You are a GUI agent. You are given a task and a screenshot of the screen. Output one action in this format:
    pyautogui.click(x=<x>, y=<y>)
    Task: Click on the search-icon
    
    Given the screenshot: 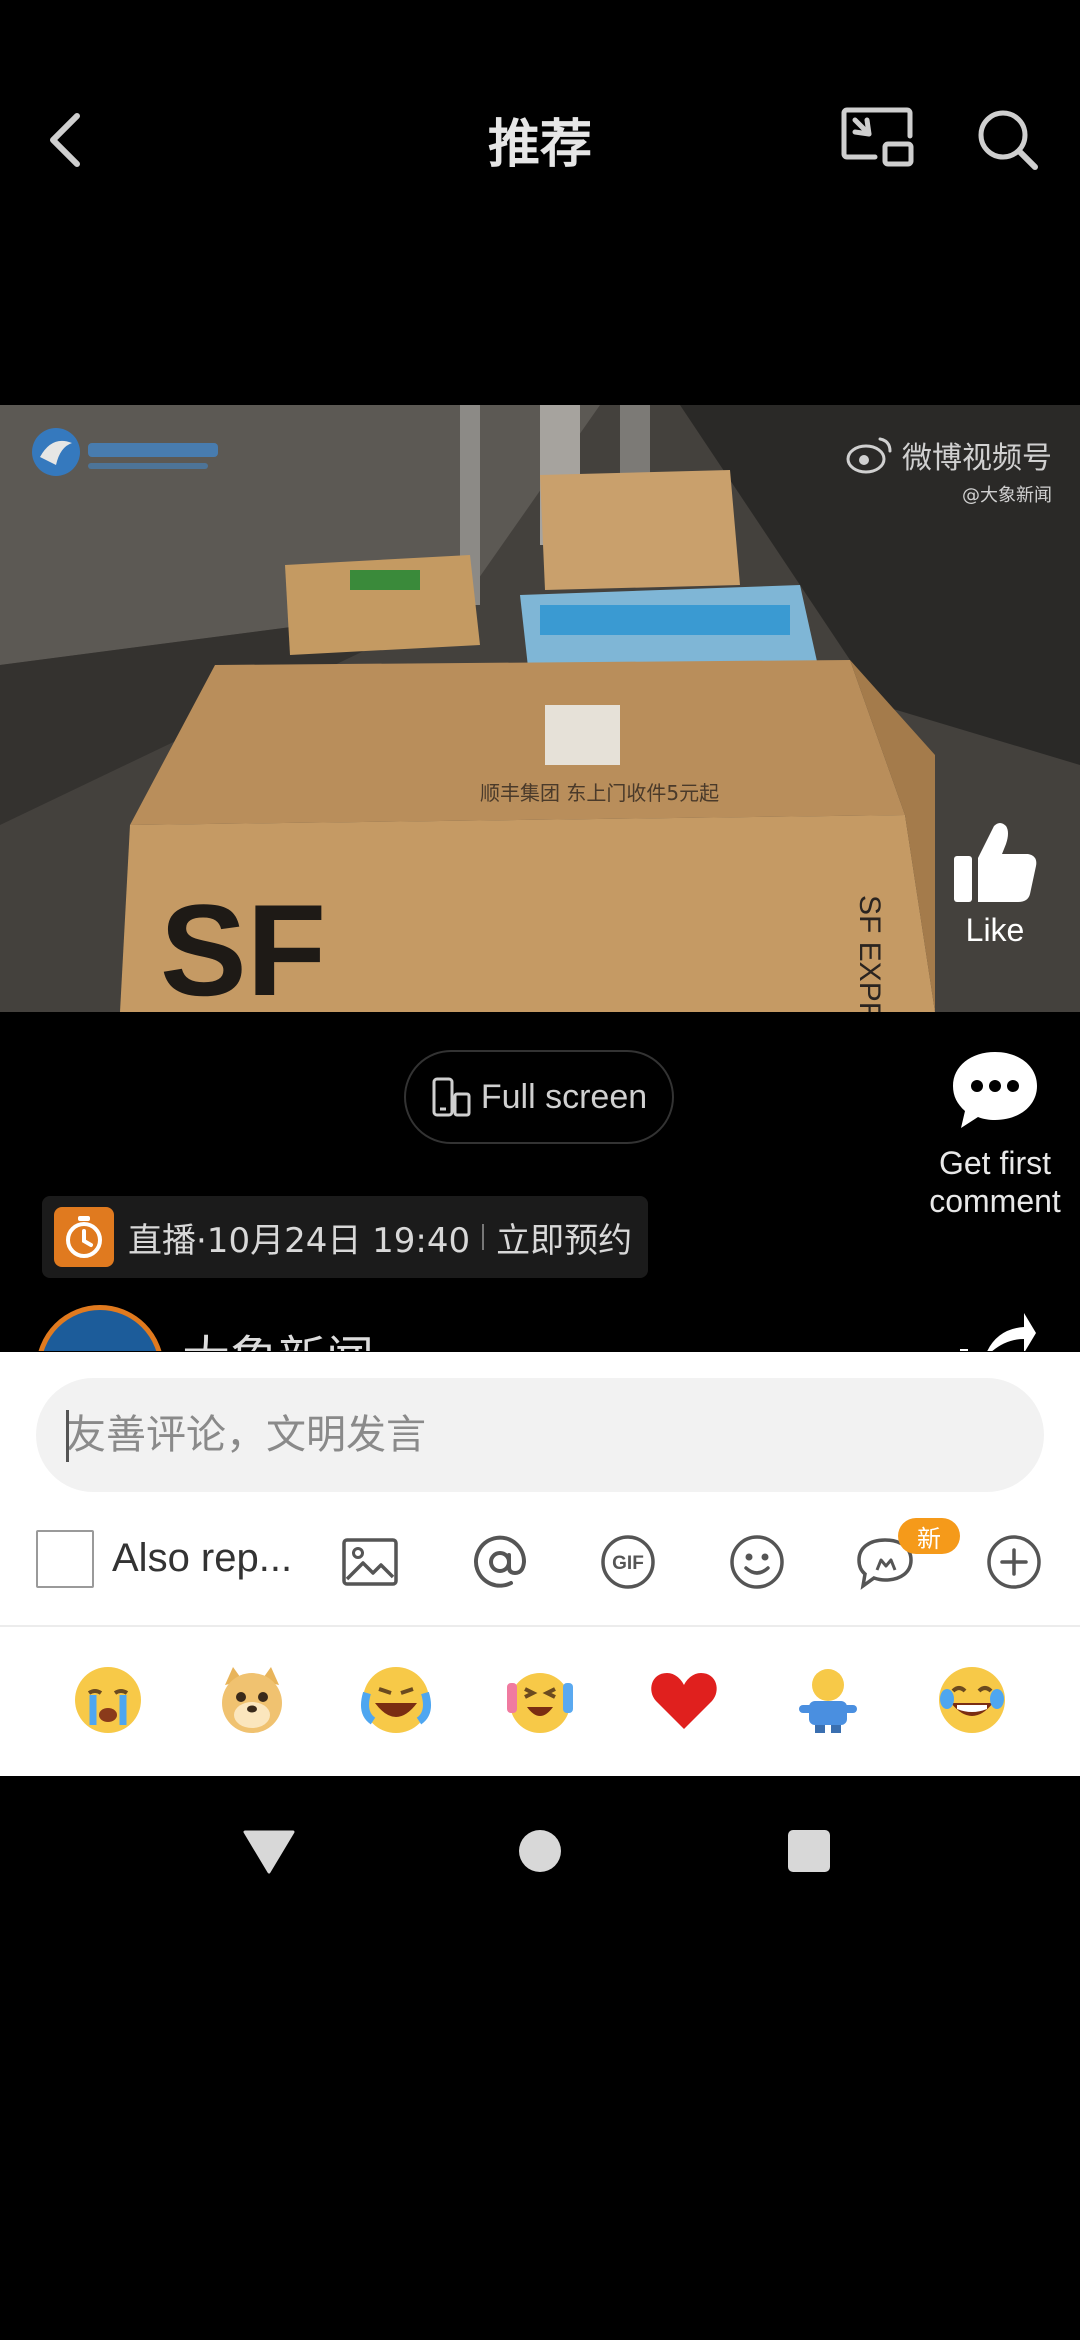 What is the action you would take?
    pyautogui.click(x=1008, y=140)
    